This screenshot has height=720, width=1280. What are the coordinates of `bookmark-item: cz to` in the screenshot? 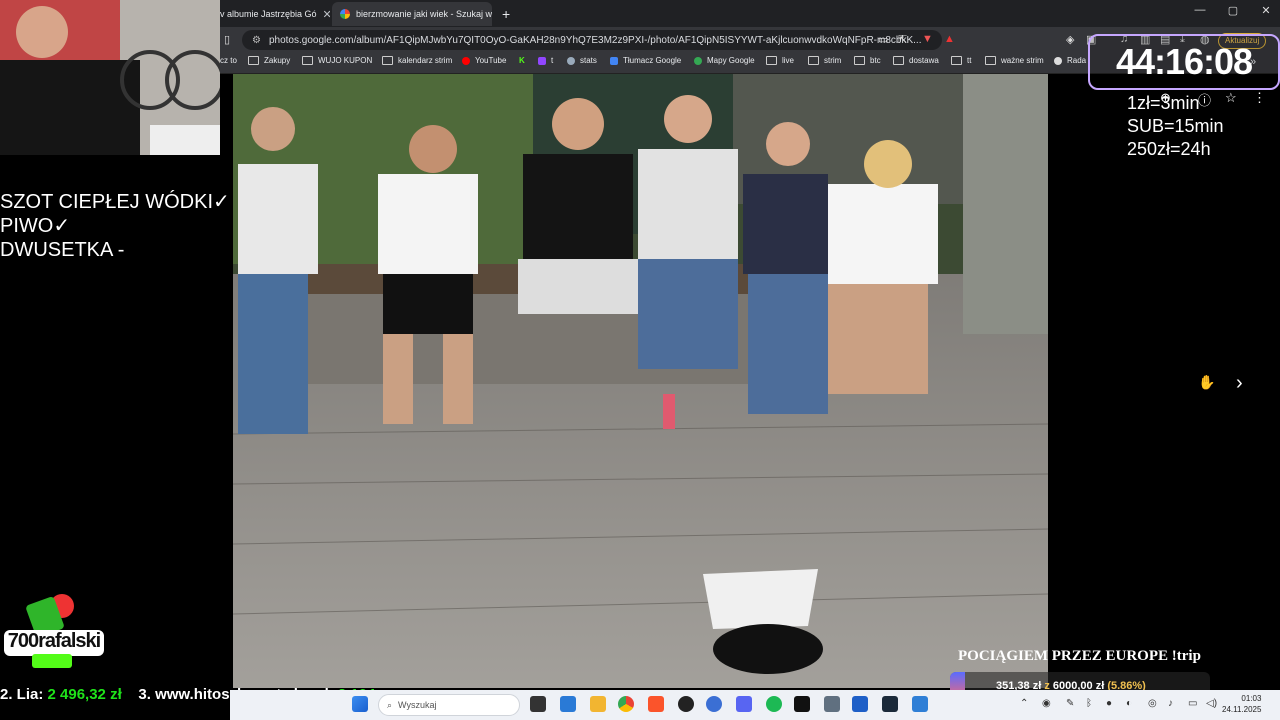 It's located at (228, 60).